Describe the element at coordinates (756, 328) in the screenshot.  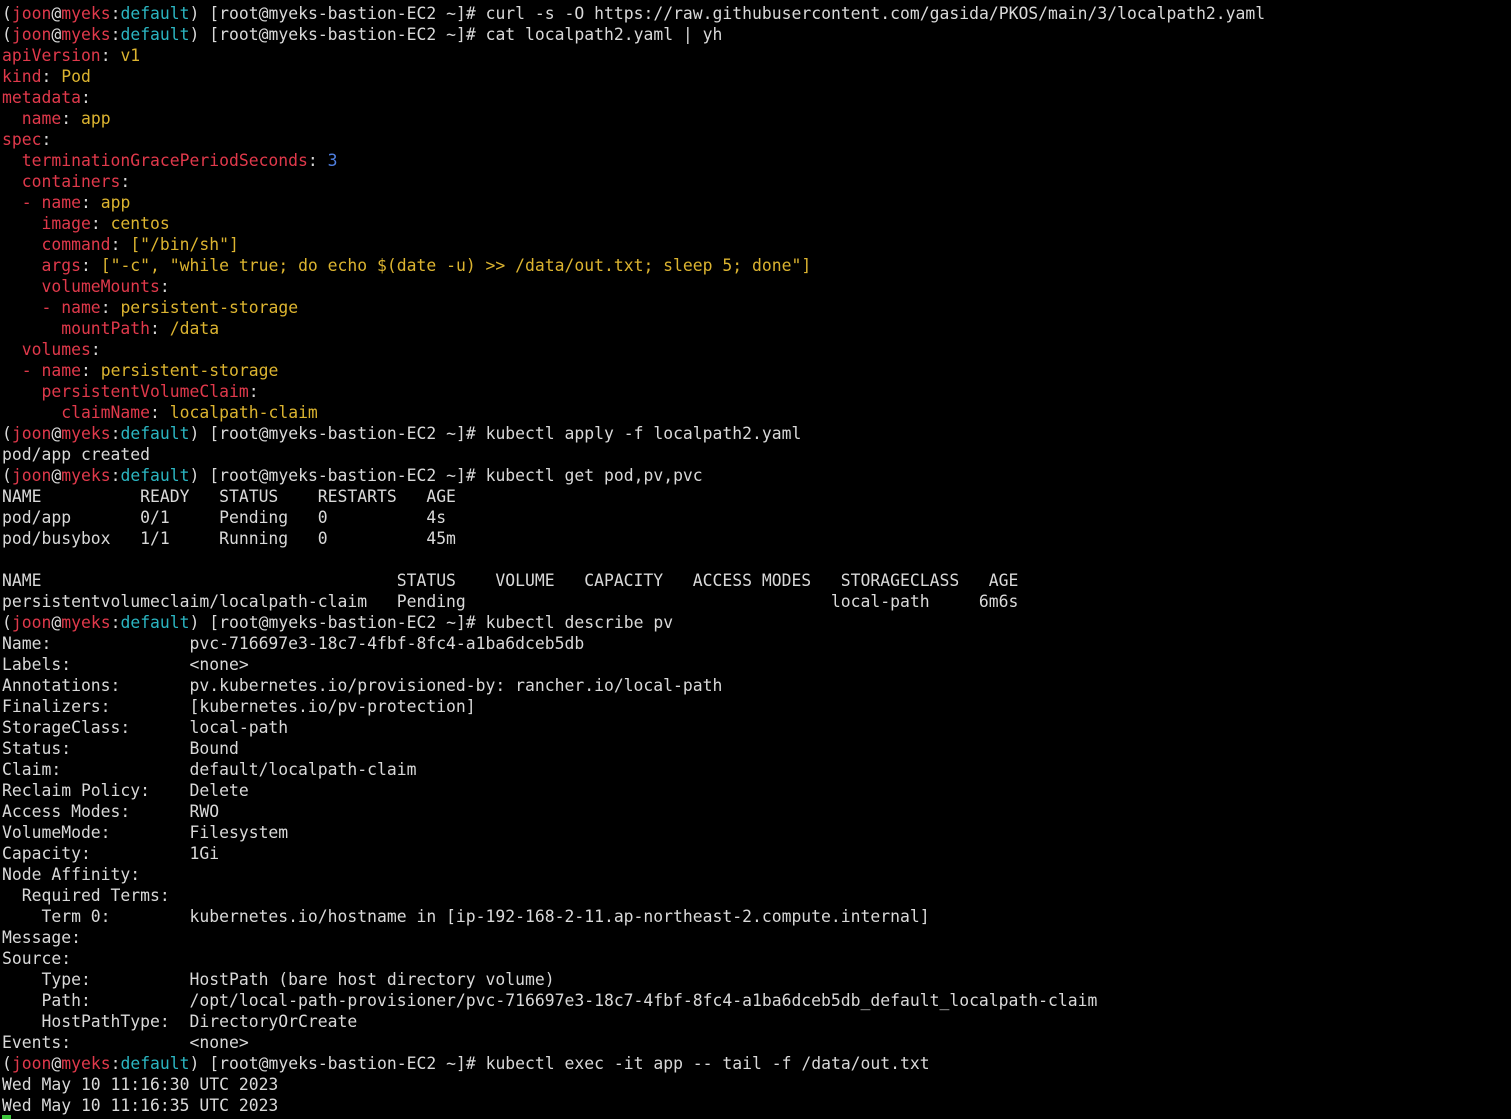
I see `terminal-line-yaml: mountPath: /data` at that location.